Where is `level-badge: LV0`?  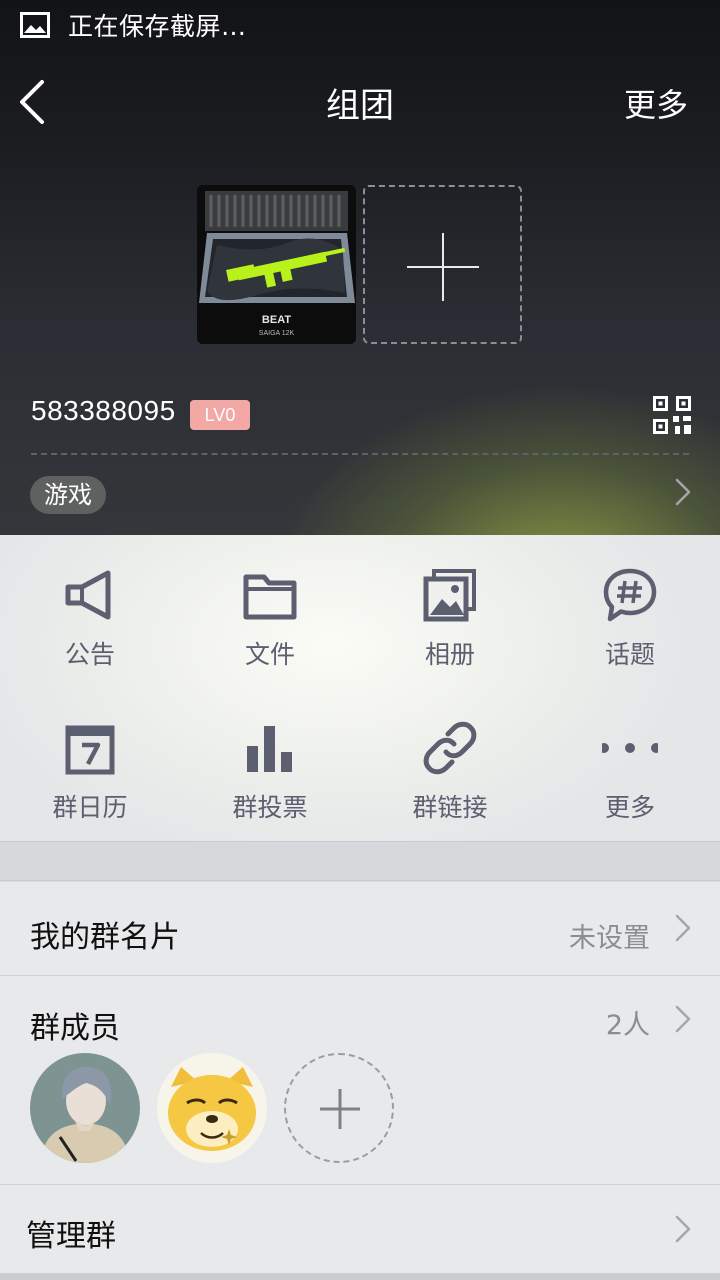 level-badge: LV0 is located at coordinates (220, 415).